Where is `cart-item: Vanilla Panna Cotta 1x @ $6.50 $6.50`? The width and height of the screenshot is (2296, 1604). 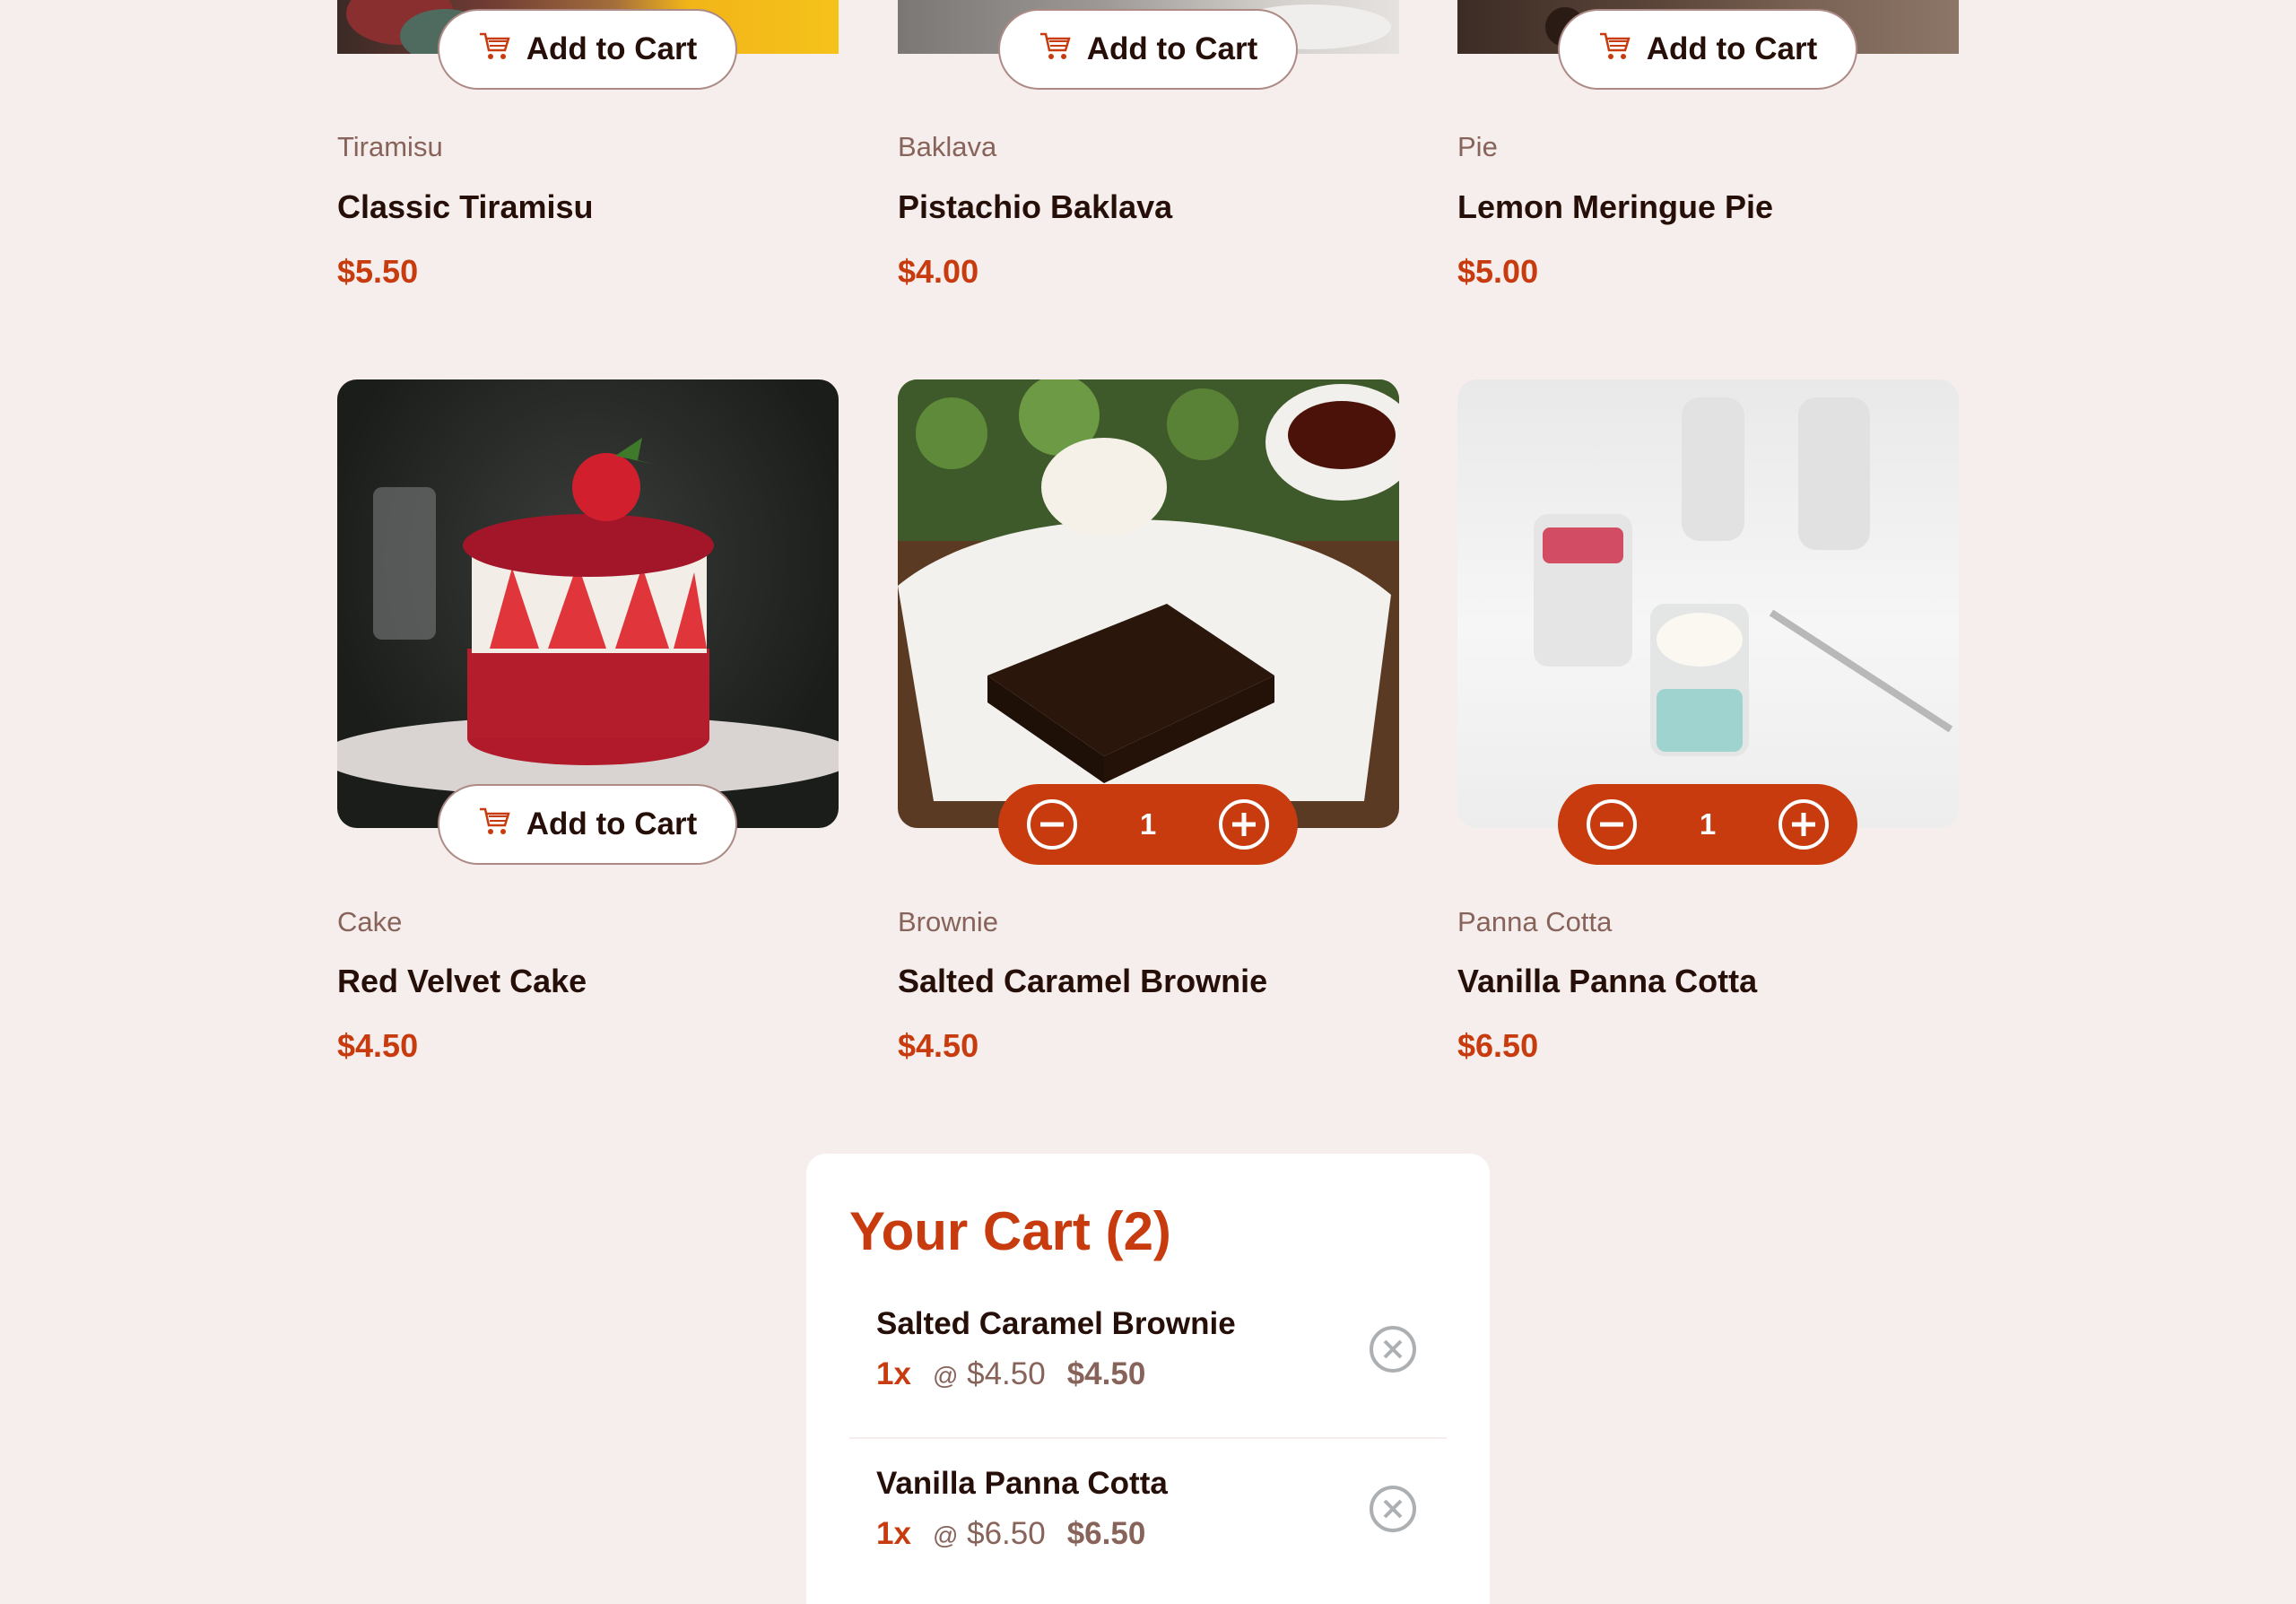 cart-item: Vanilla Panna Cotta 1x @ $6.50 $6.50 is located at coordinates (1148, 1519).